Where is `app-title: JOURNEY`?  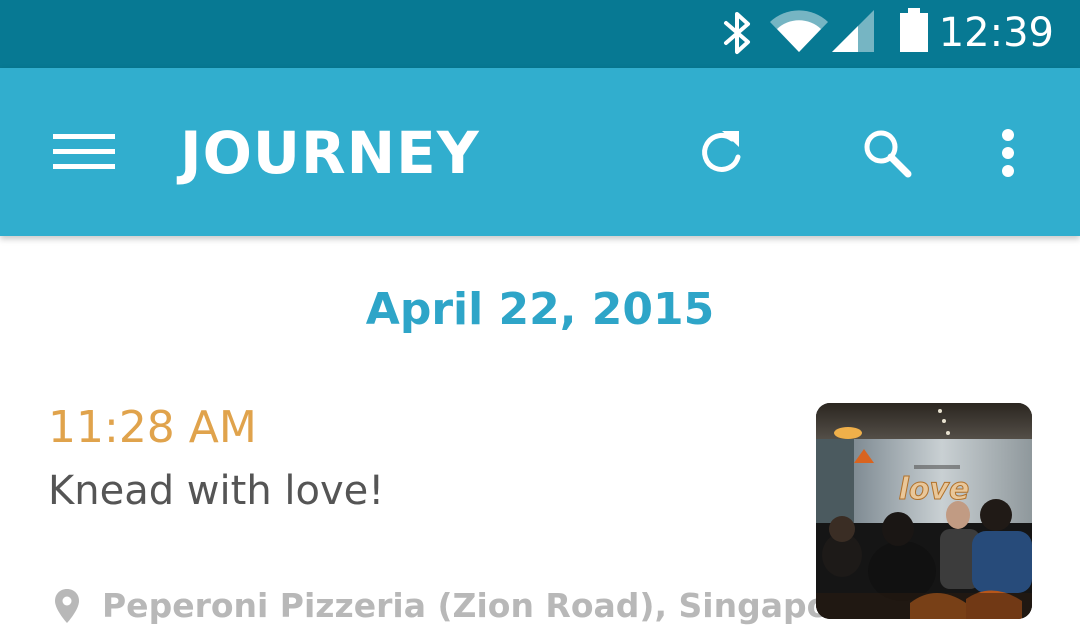 app-title: JOURNEY is located at coordinates (330, 153).